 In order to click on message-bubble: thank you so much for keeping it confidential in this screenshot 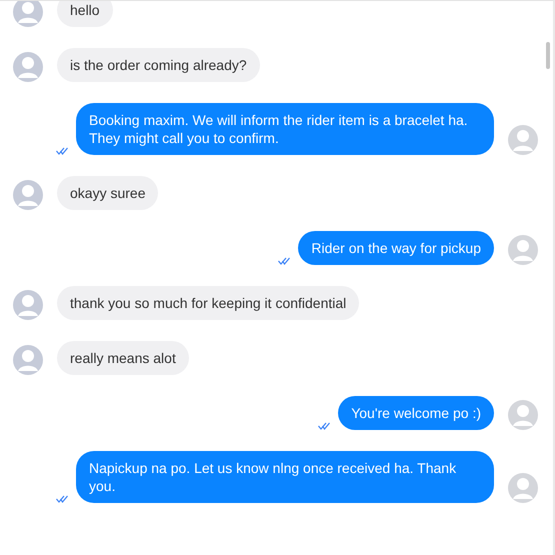, I will do `click(208, 303)`.